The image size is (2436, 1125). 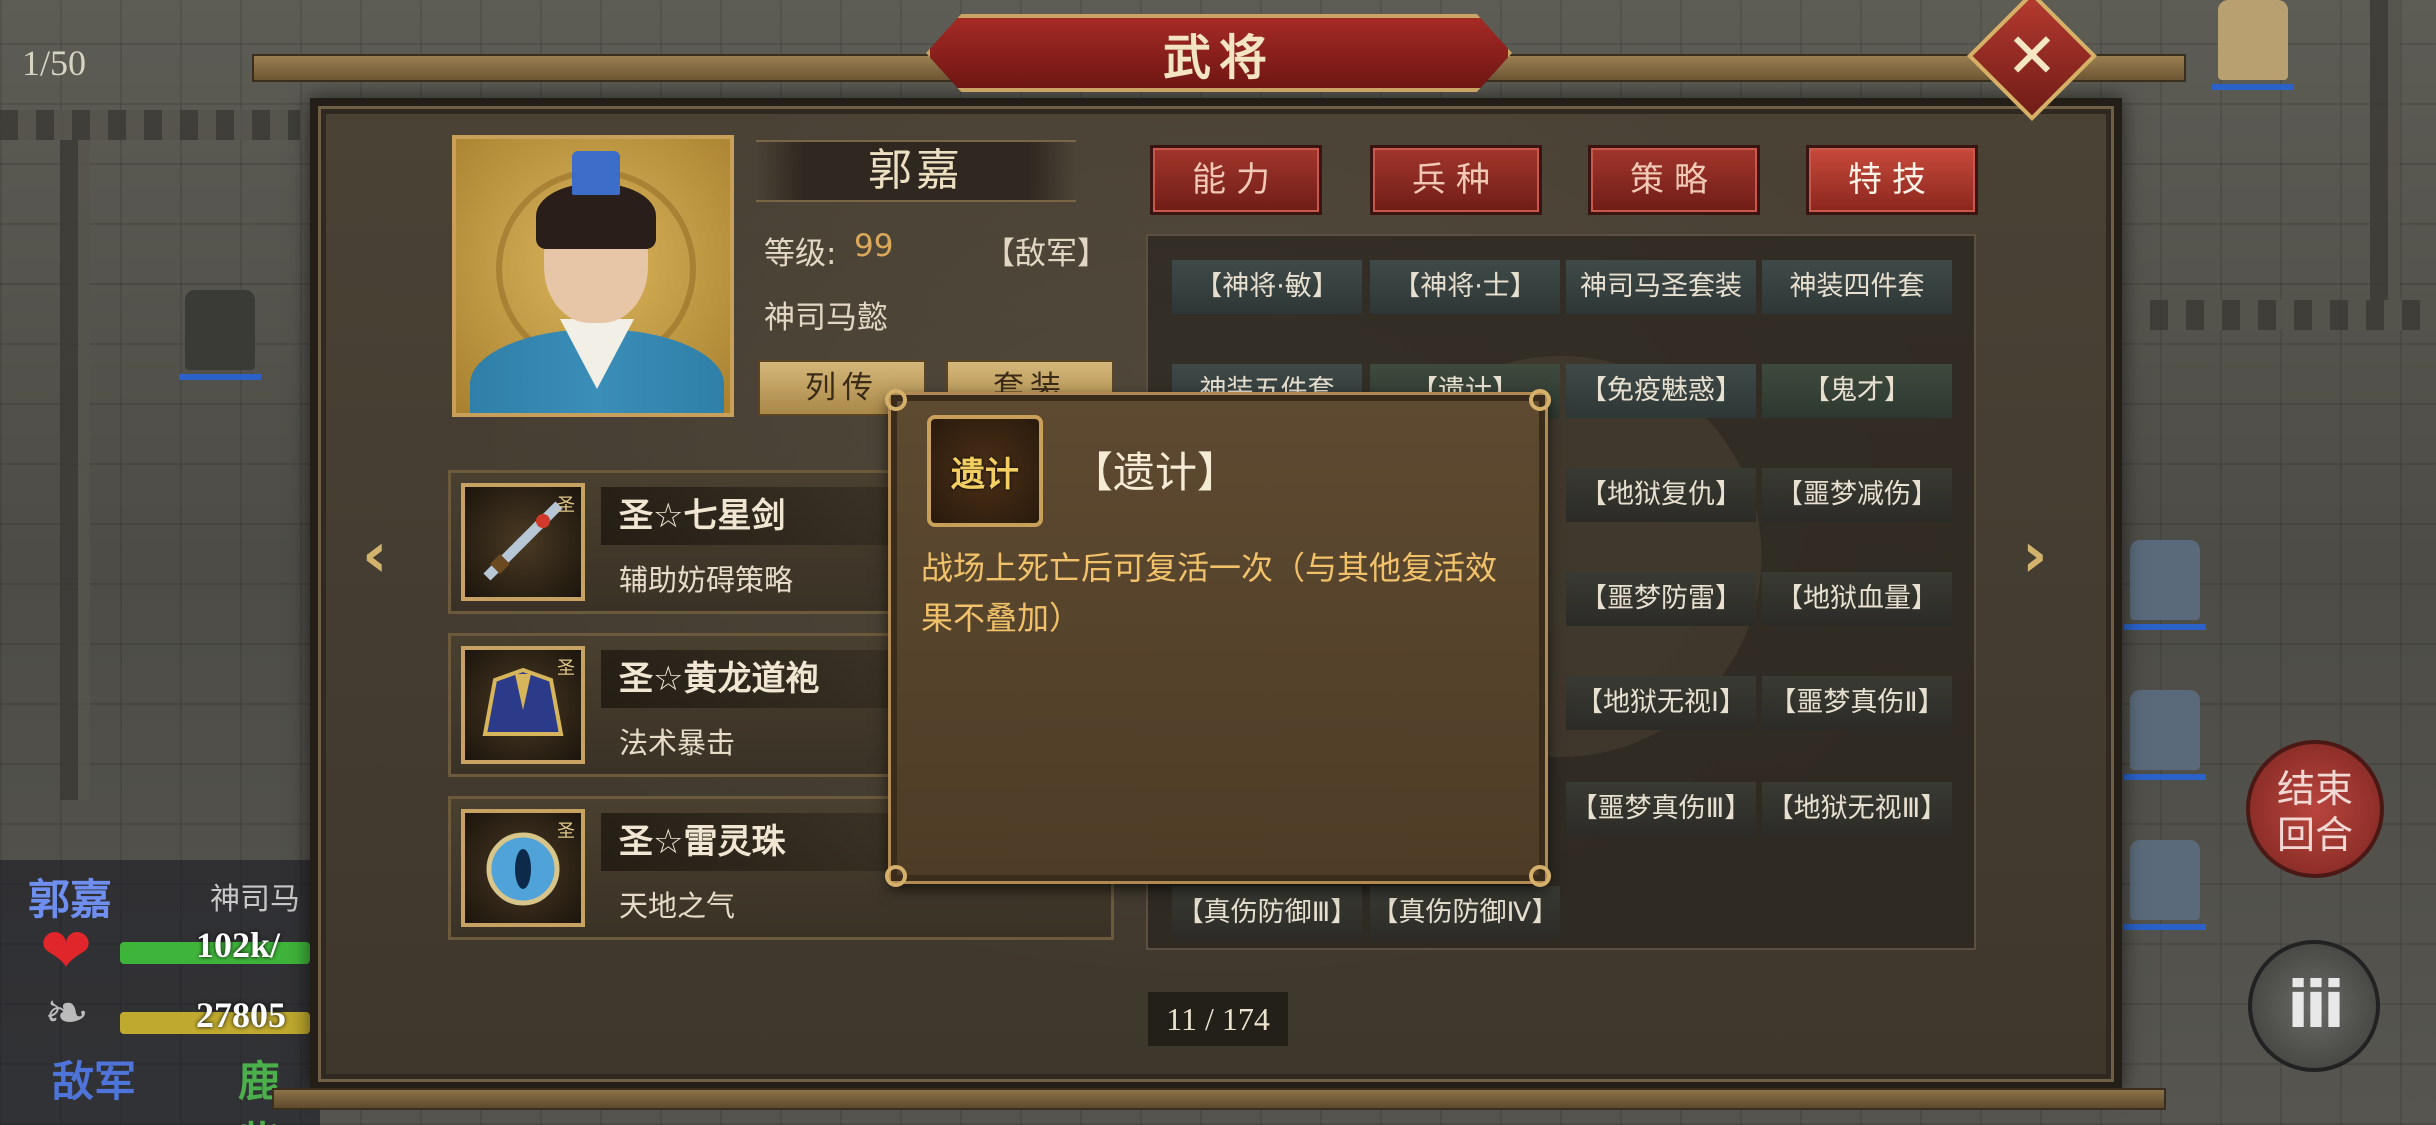 I want to click on skill-tag: 神装四件套, so click(x=1857, y=287).